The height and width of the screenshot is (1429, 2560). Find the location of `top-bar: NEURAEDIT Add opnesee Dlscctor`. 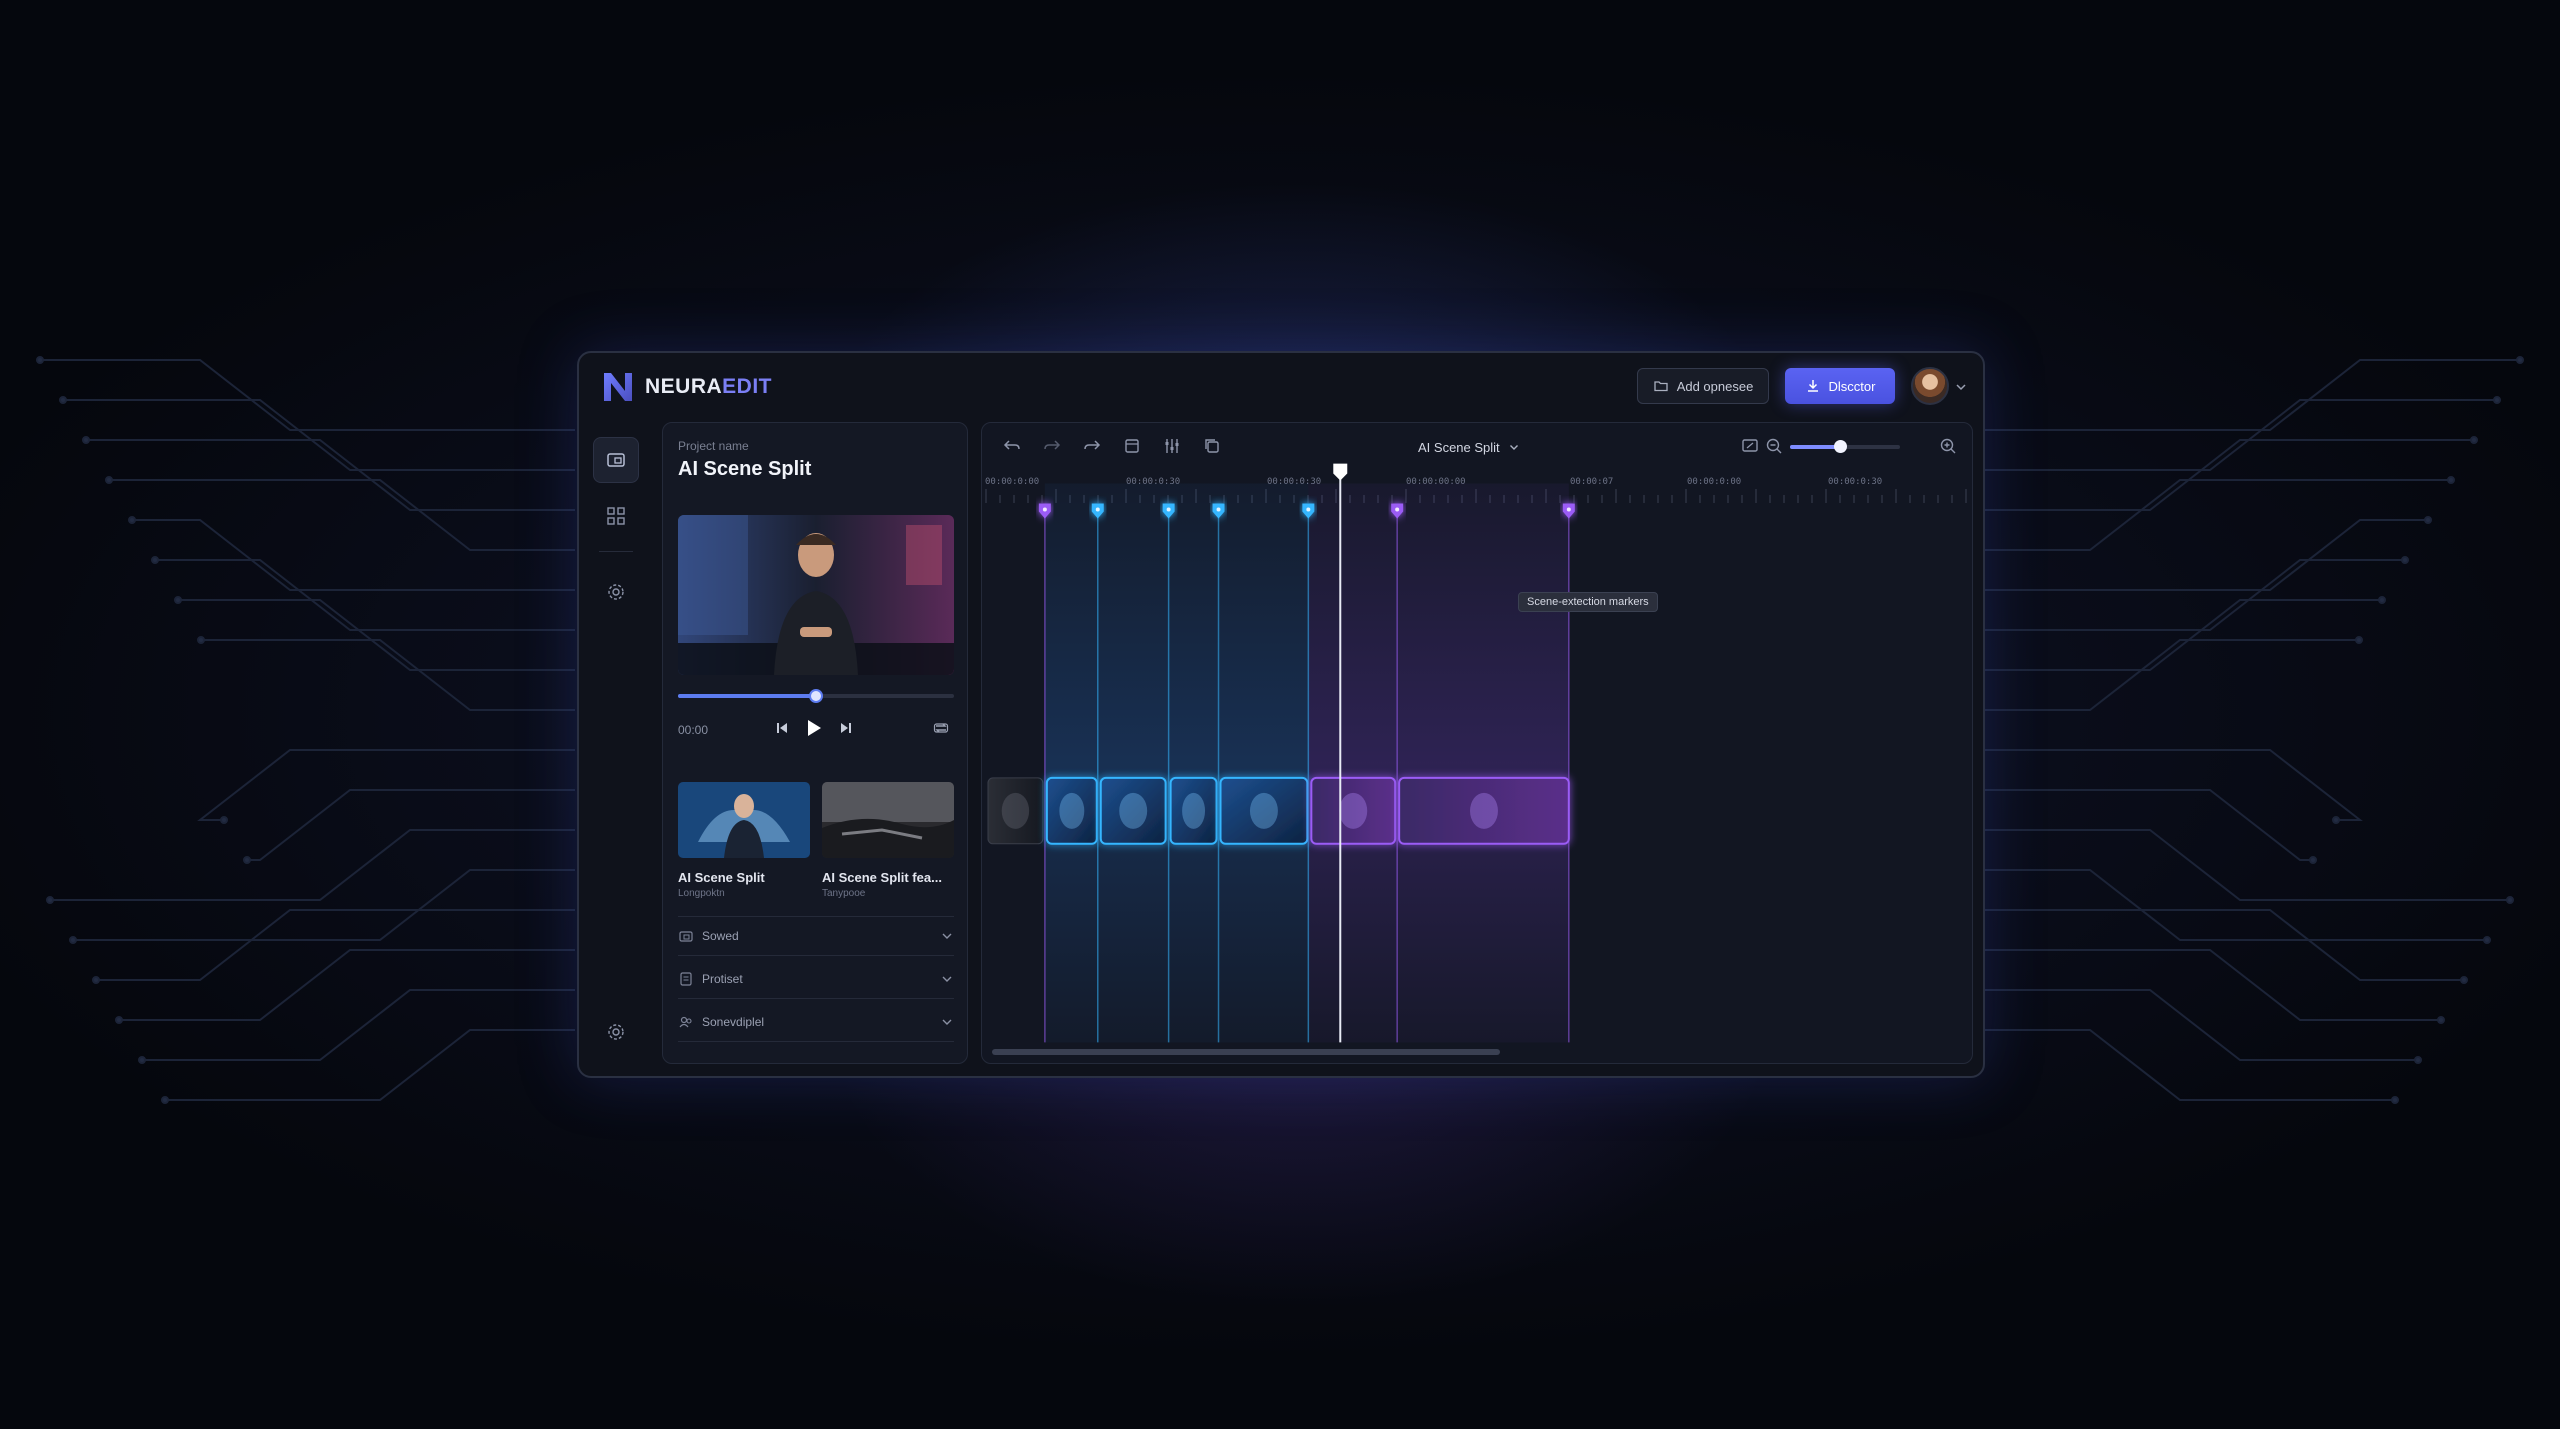

top-bar: NEURAEDIT Add opnesee Dlscctor is located at coordinates (1281, 386).